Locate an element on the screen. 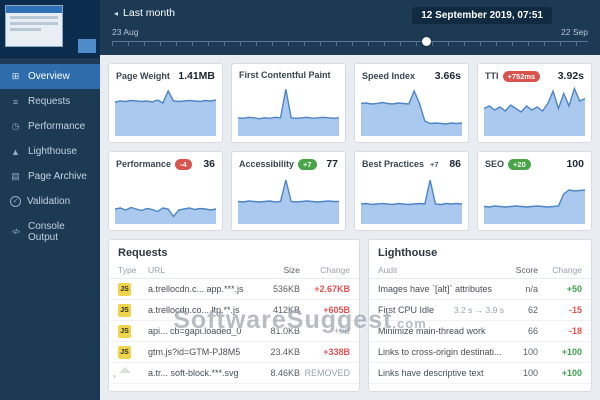  sidebar-item-label: Requests is located at coordinates (49, 101).